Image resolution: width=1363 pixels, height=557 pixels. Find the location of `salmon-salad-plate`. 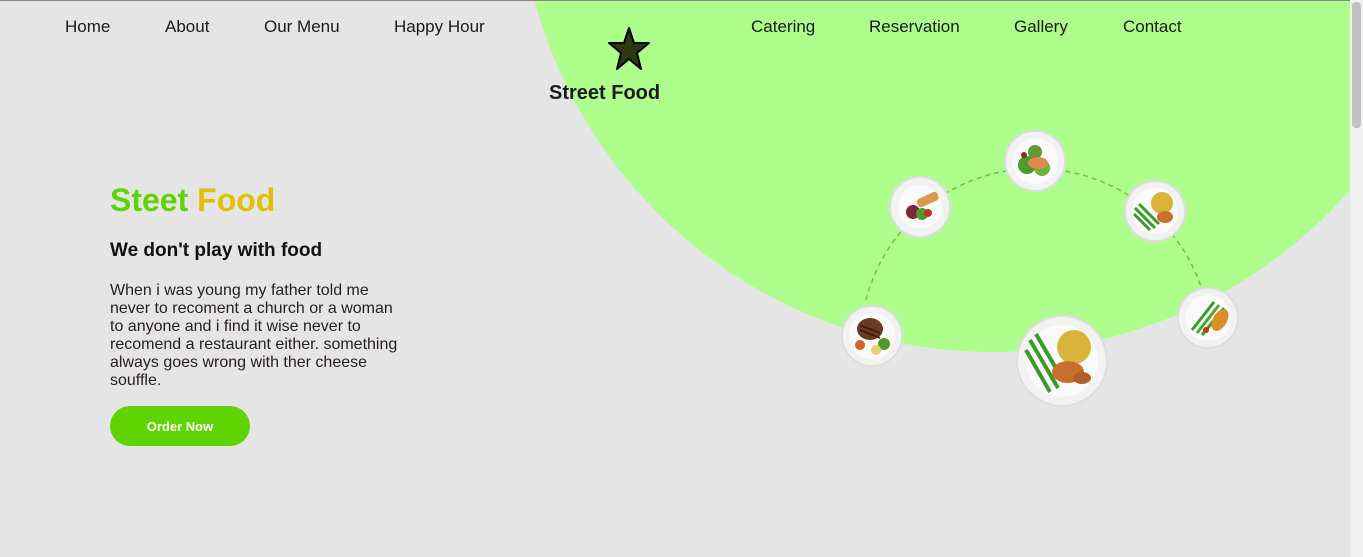

salmon-salad-plate is located at coordinates (1035, 161).